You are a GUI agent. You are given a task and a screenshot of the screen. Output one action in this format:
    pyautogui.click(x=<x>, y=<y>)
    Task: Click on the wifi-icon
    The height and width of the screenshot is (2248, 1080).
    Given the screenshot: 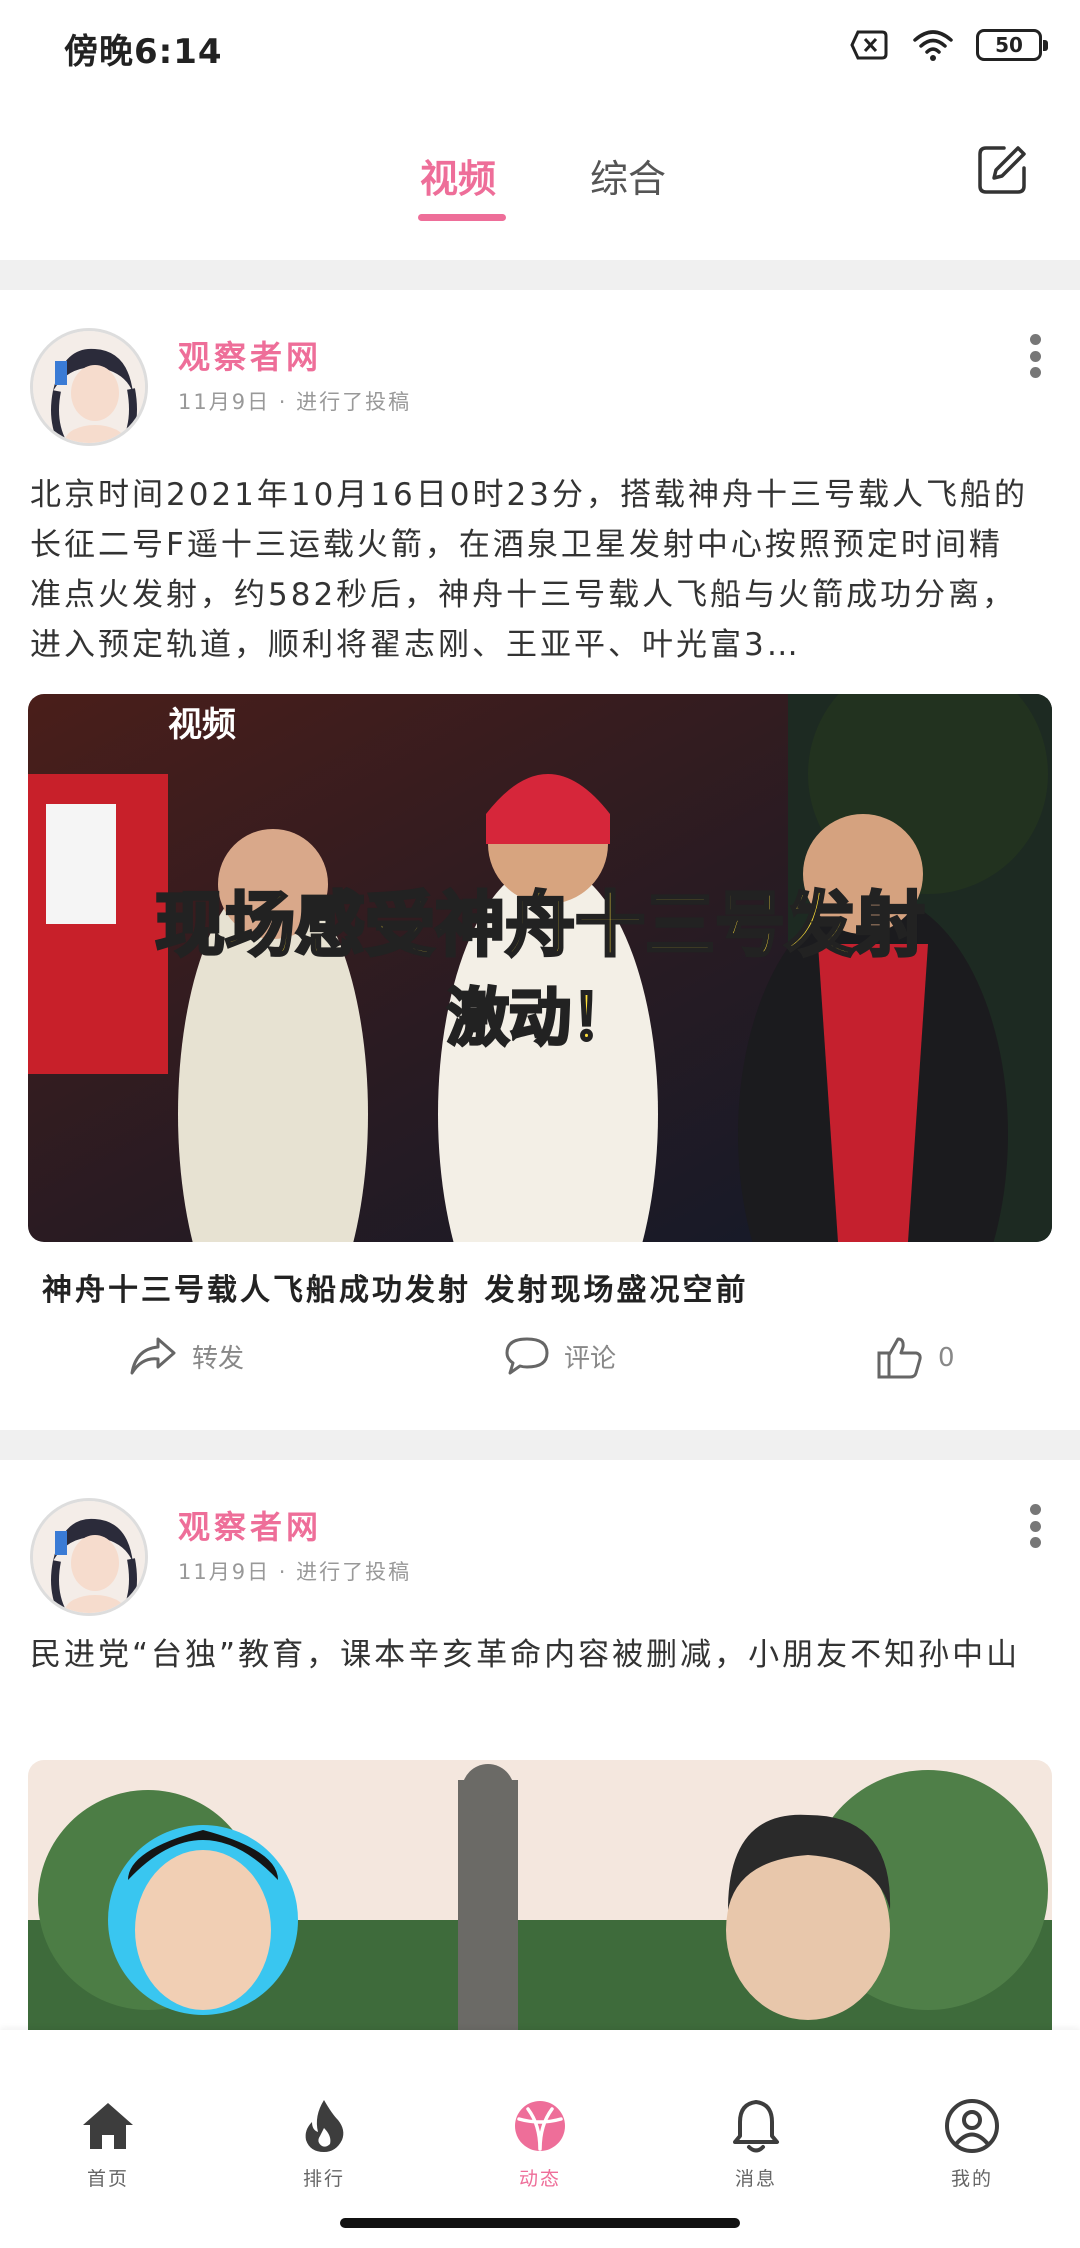 What is the action you would take?
    pyautogui.click(x=933, y=45)
    